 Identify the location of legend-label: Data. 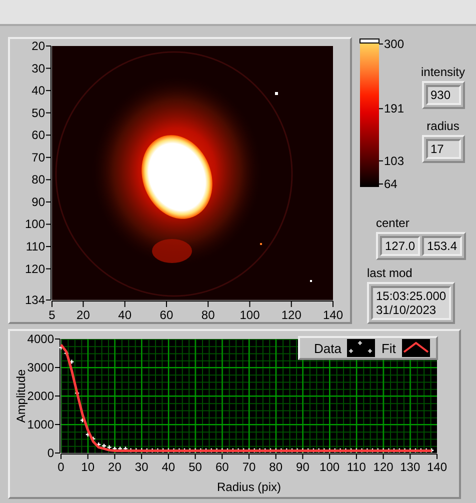
(328, 348).